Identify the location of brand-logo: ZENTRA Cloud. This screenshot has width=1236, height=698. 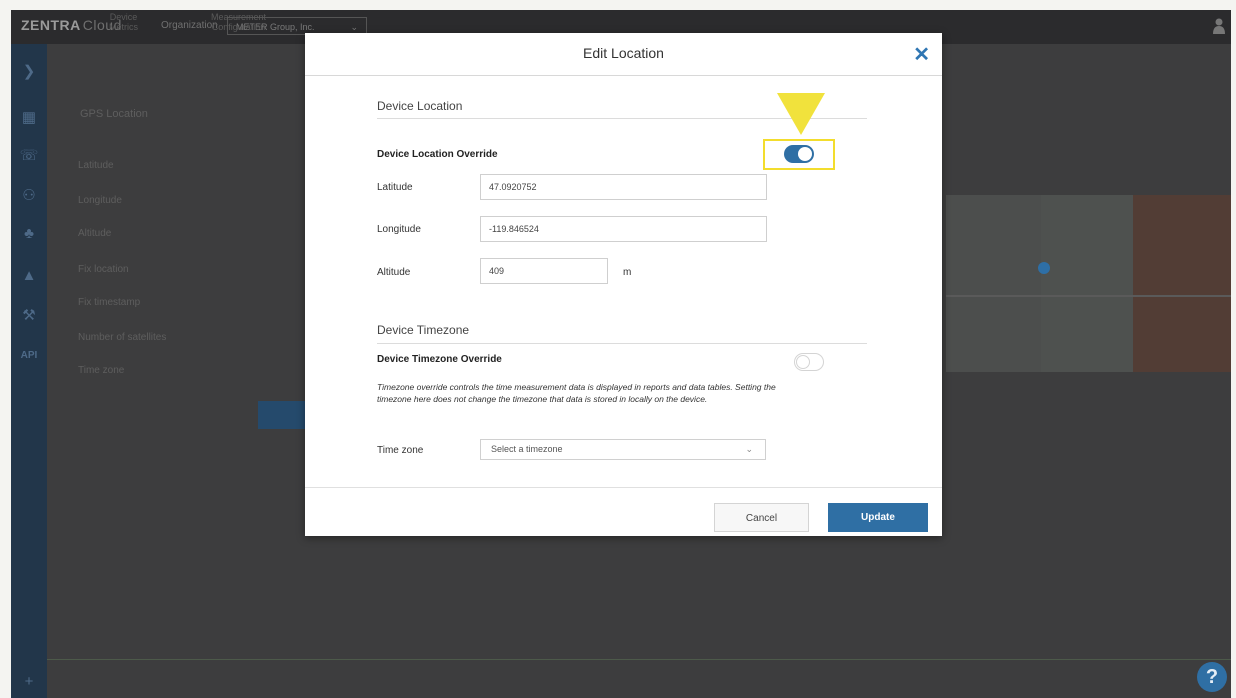
(71, 25).